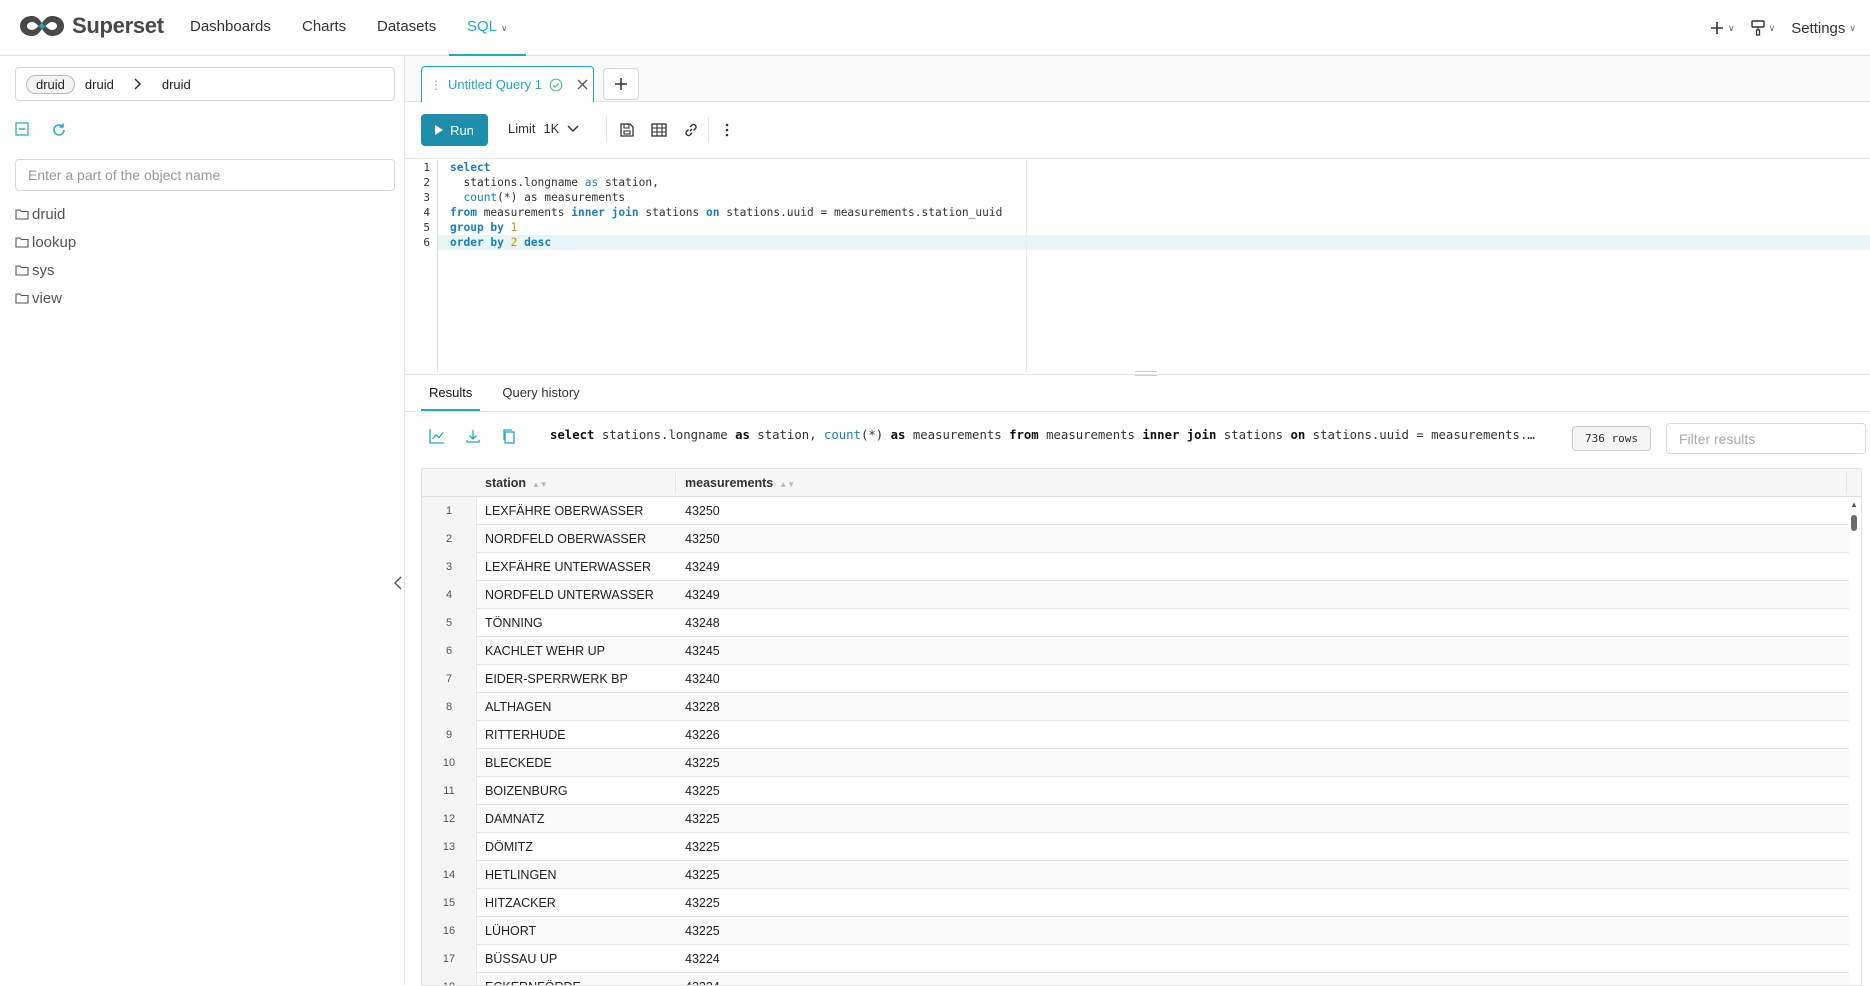 This screenshot has width=1870, height=986. Describe the element at coordinates (230, 28) in the screenshot. I see `nav-dashboards: Dashboards` at that location.